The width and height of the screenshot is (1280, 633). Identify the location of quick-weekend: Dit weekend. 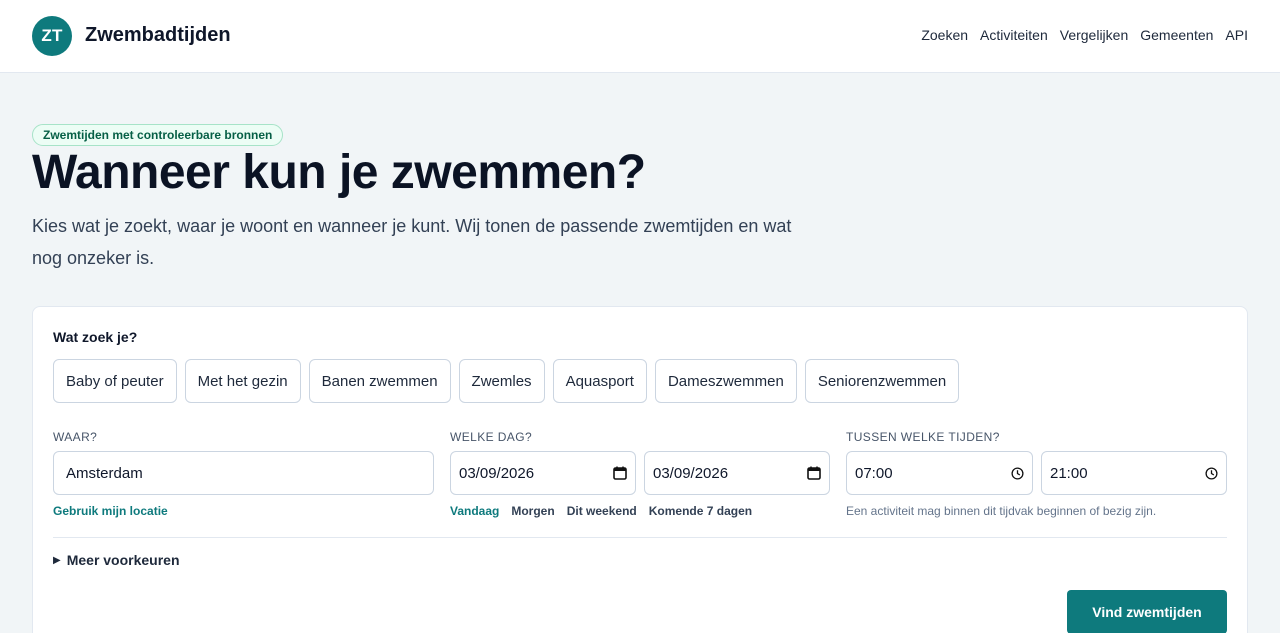
(602, 511).